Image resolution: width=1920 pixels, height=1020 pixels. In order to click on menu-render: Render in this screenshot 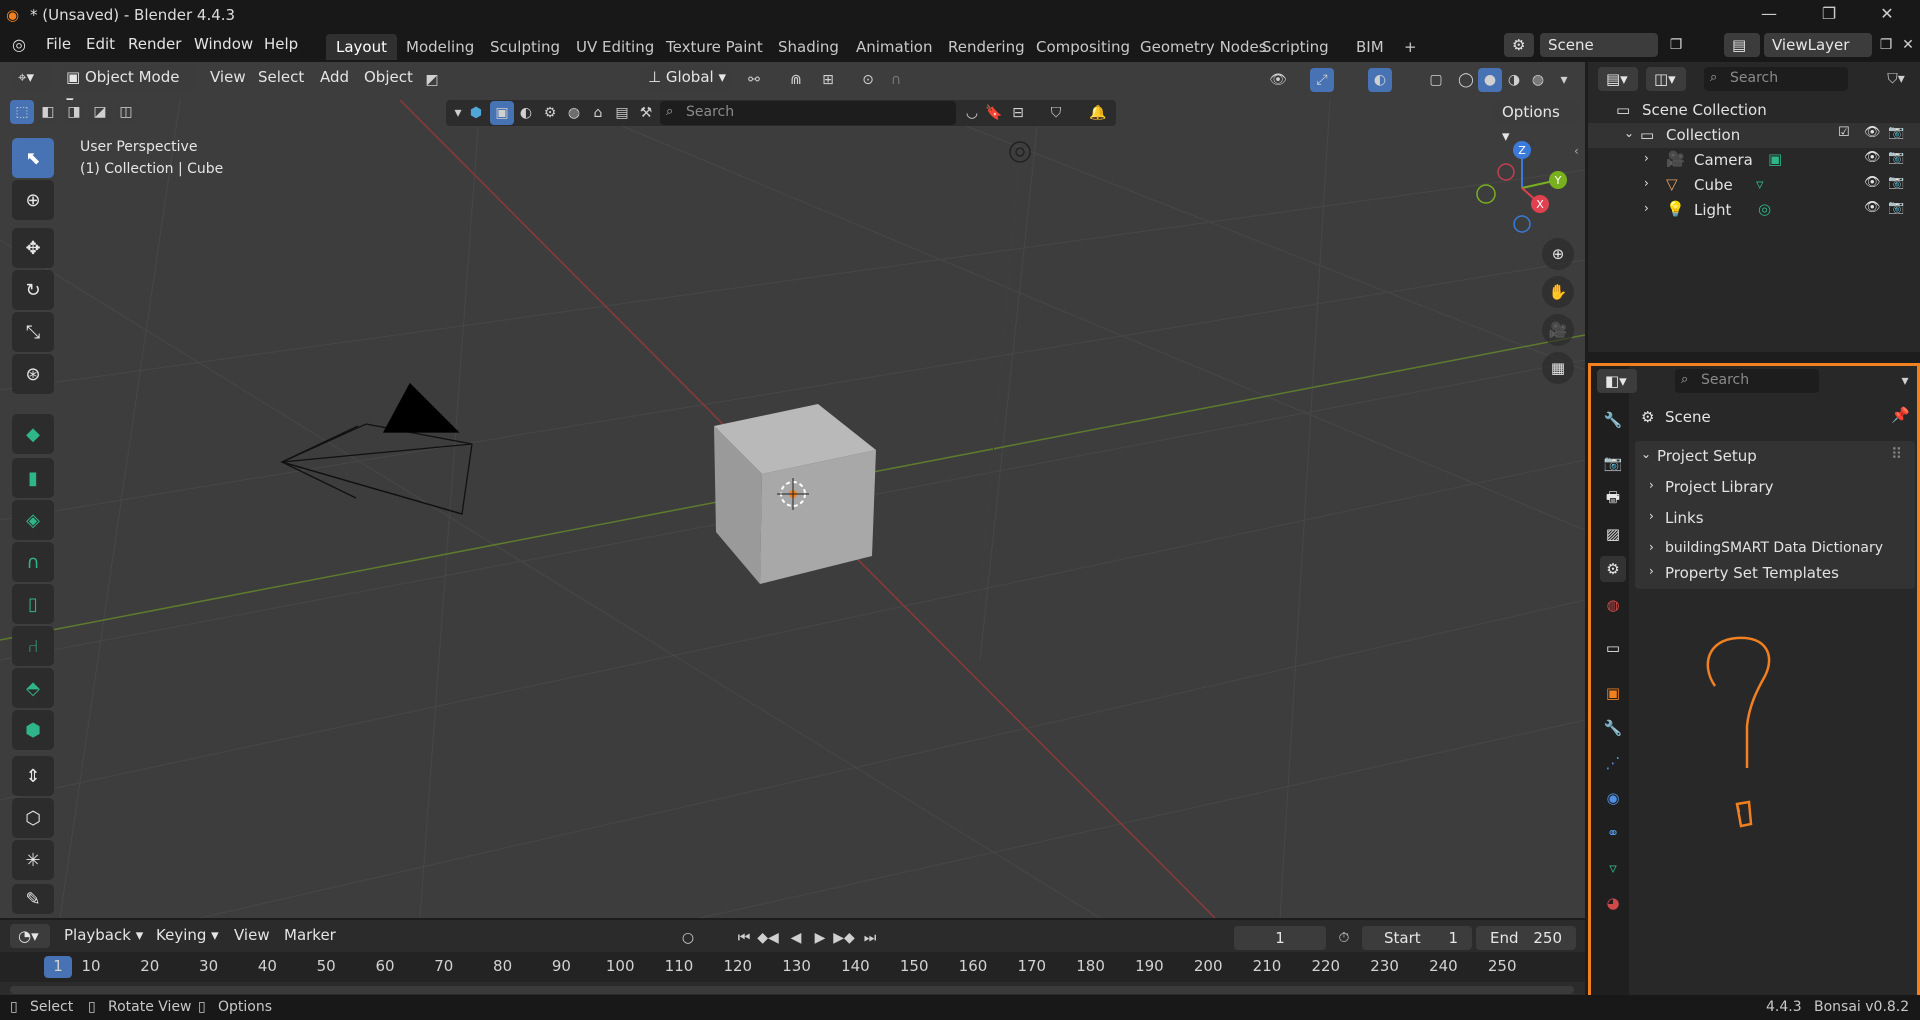, I will do `click(154, 44)`.